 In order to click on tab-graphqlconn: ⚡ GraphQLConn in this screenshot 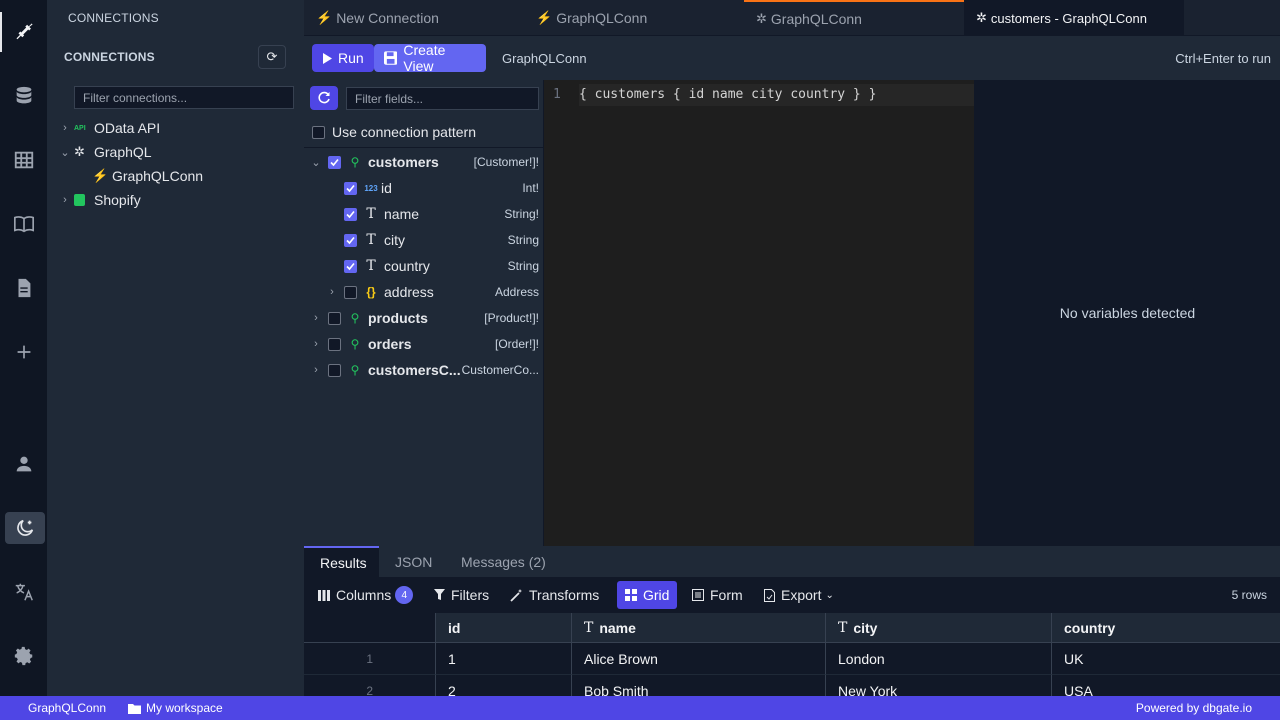, I will do `click(634, 18)`.